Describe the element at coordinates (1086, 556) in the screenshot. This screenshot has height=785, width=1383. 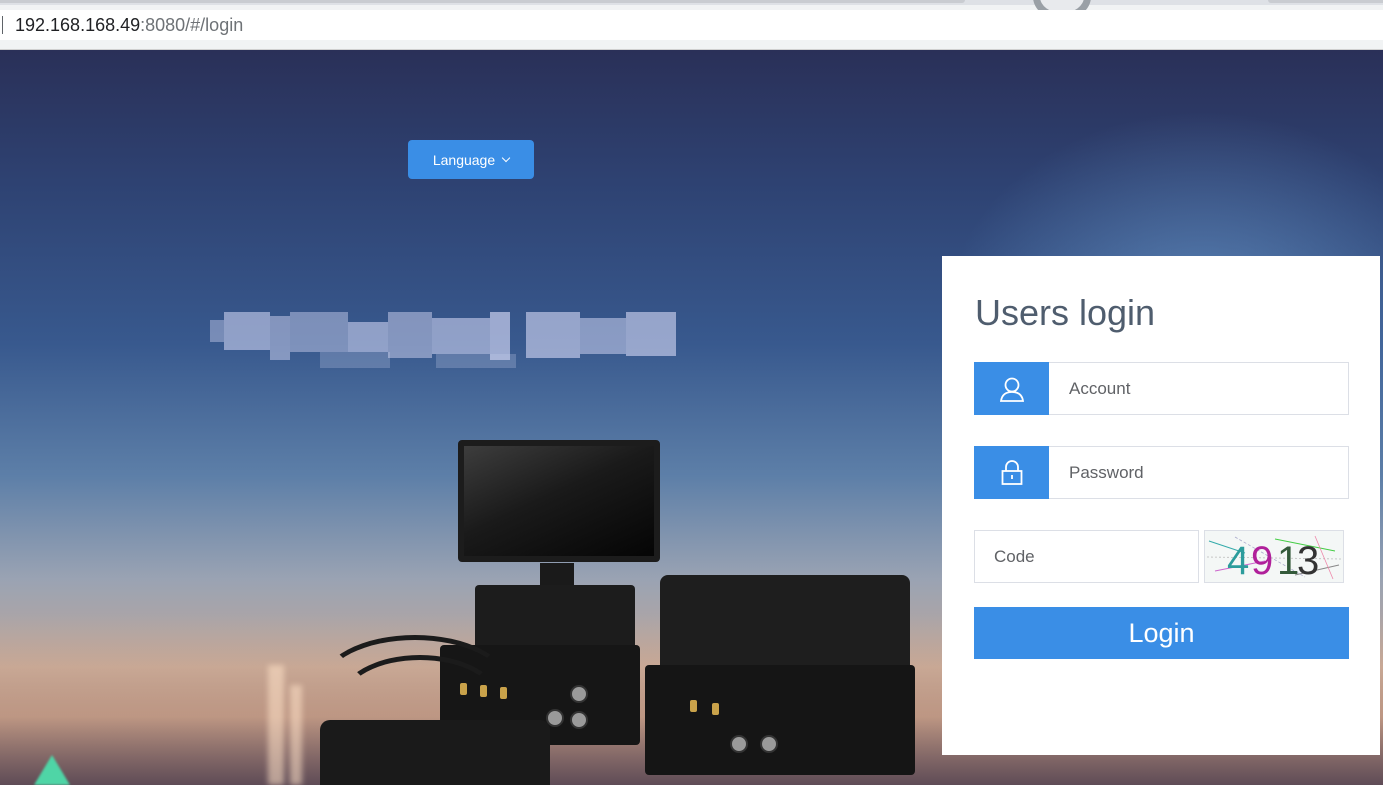
I see `captcha-code-input` at that location.